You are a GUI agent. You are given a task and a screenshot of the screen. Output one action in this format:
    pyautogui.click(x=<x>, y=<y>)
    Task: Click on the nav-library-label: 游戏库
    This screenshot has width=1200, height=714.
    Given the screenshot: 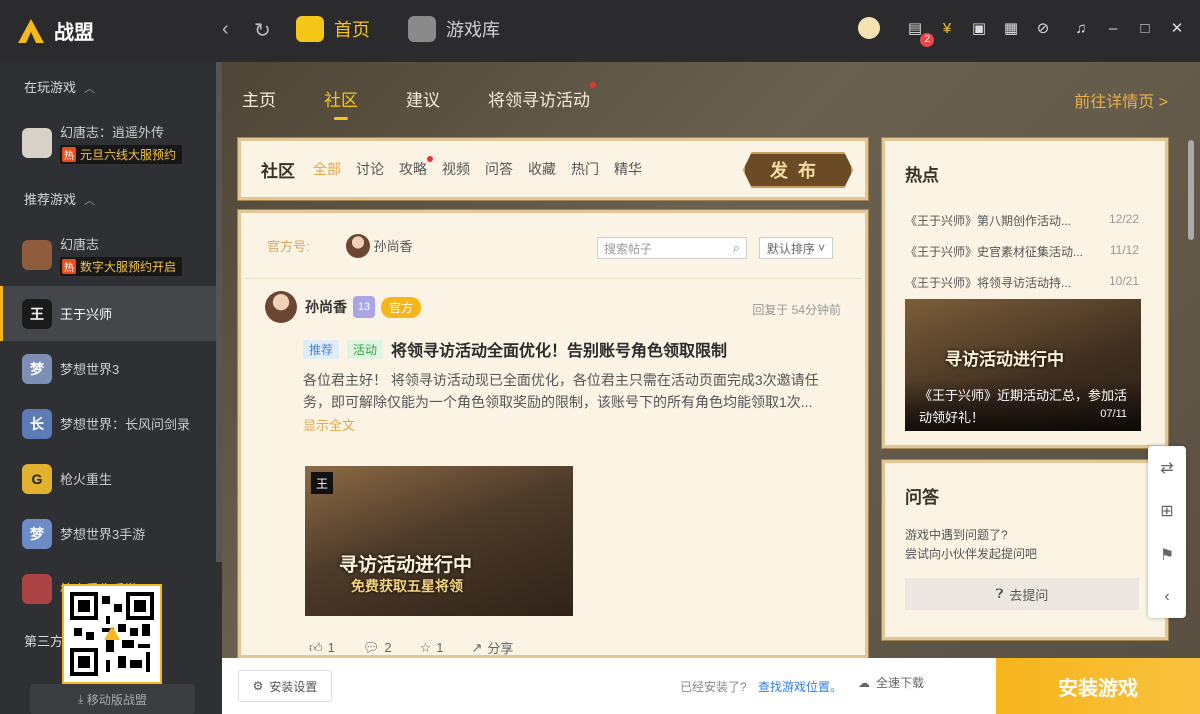 What is the action you would take?
    pyautogui.click(x=473, y=30)
    